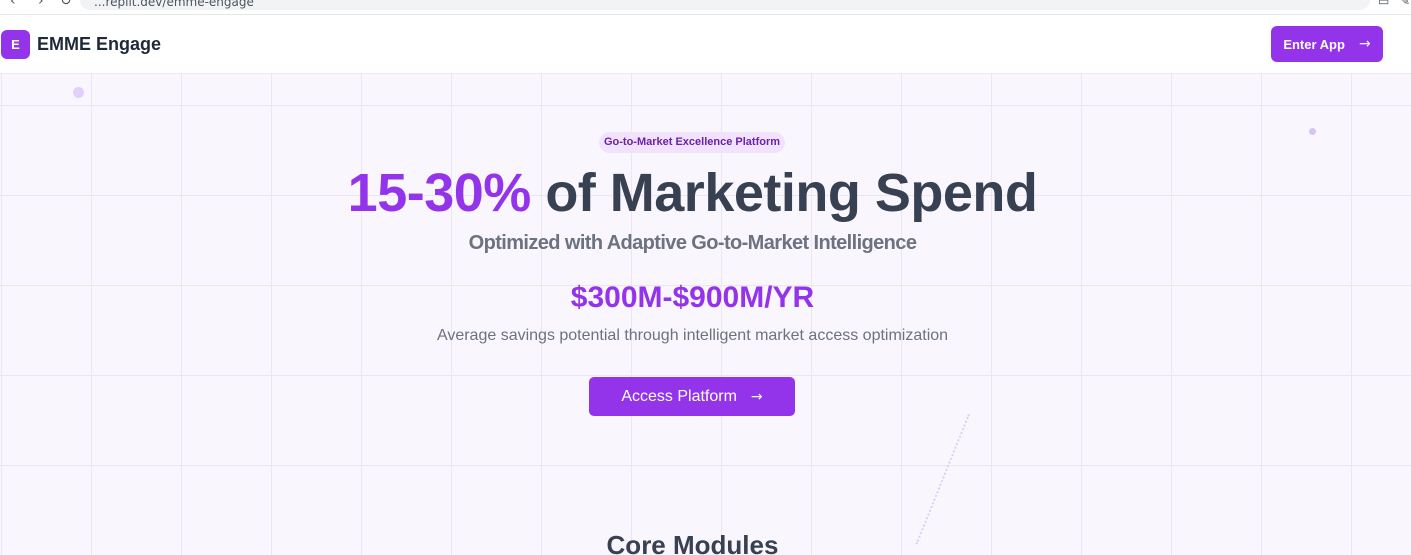  I want to click on app-header: E EMME Engage Enter App →, so click(705, 44).